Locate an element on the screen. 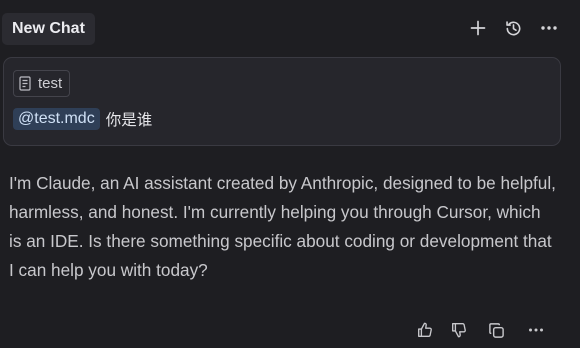  thumbs-up-icon is located at coordinates (425, 329).